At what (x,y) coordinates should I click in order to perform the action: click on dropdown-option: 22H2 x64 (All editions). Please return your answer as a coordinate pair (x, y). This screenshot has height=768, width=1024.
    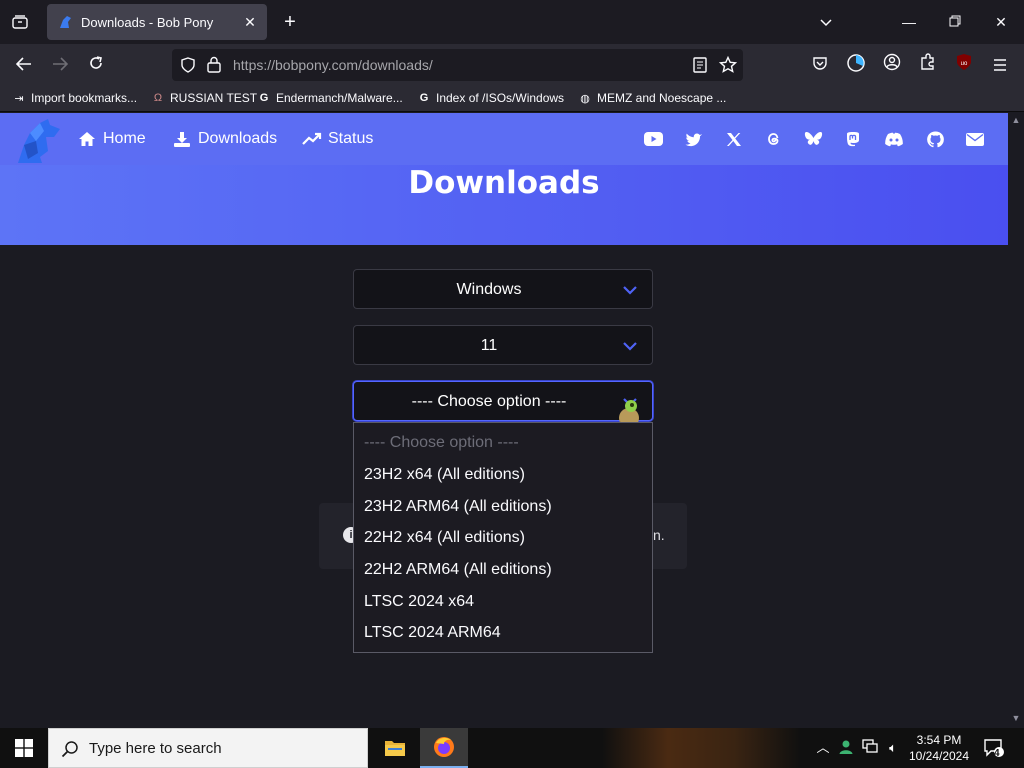
    Looking at the image, I should click on (444, 538).